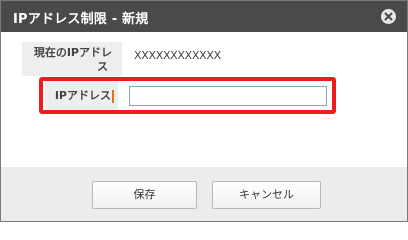  I want to click on cancel-button: キャンセル, so click(266, 195).